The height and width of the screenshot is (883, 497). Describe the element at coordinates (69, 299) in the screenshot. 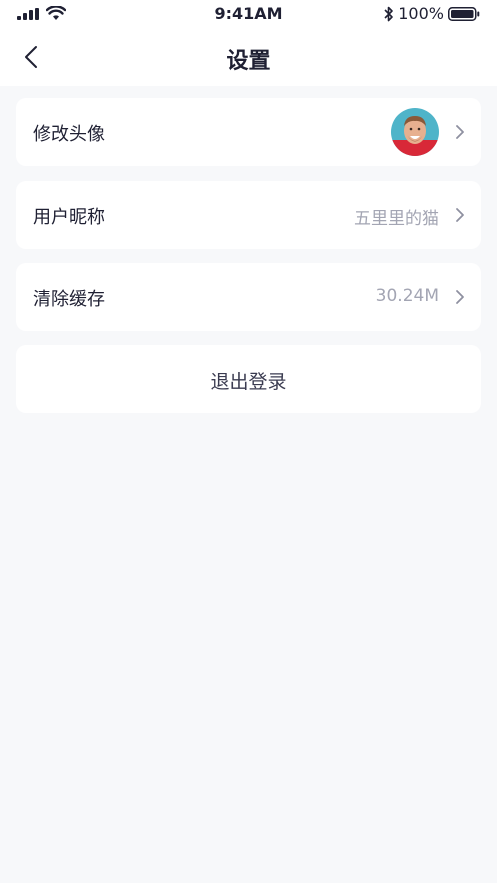

I see `clear-cache-label: 清除缓存` at that location.